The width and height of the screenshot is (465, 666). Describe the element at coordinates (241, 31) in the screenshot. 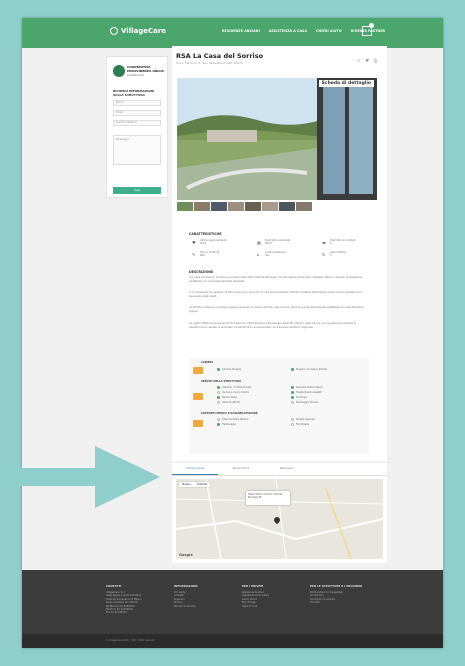

I see `nav-residenze: RESIDENZE ANZIANI` at that location.